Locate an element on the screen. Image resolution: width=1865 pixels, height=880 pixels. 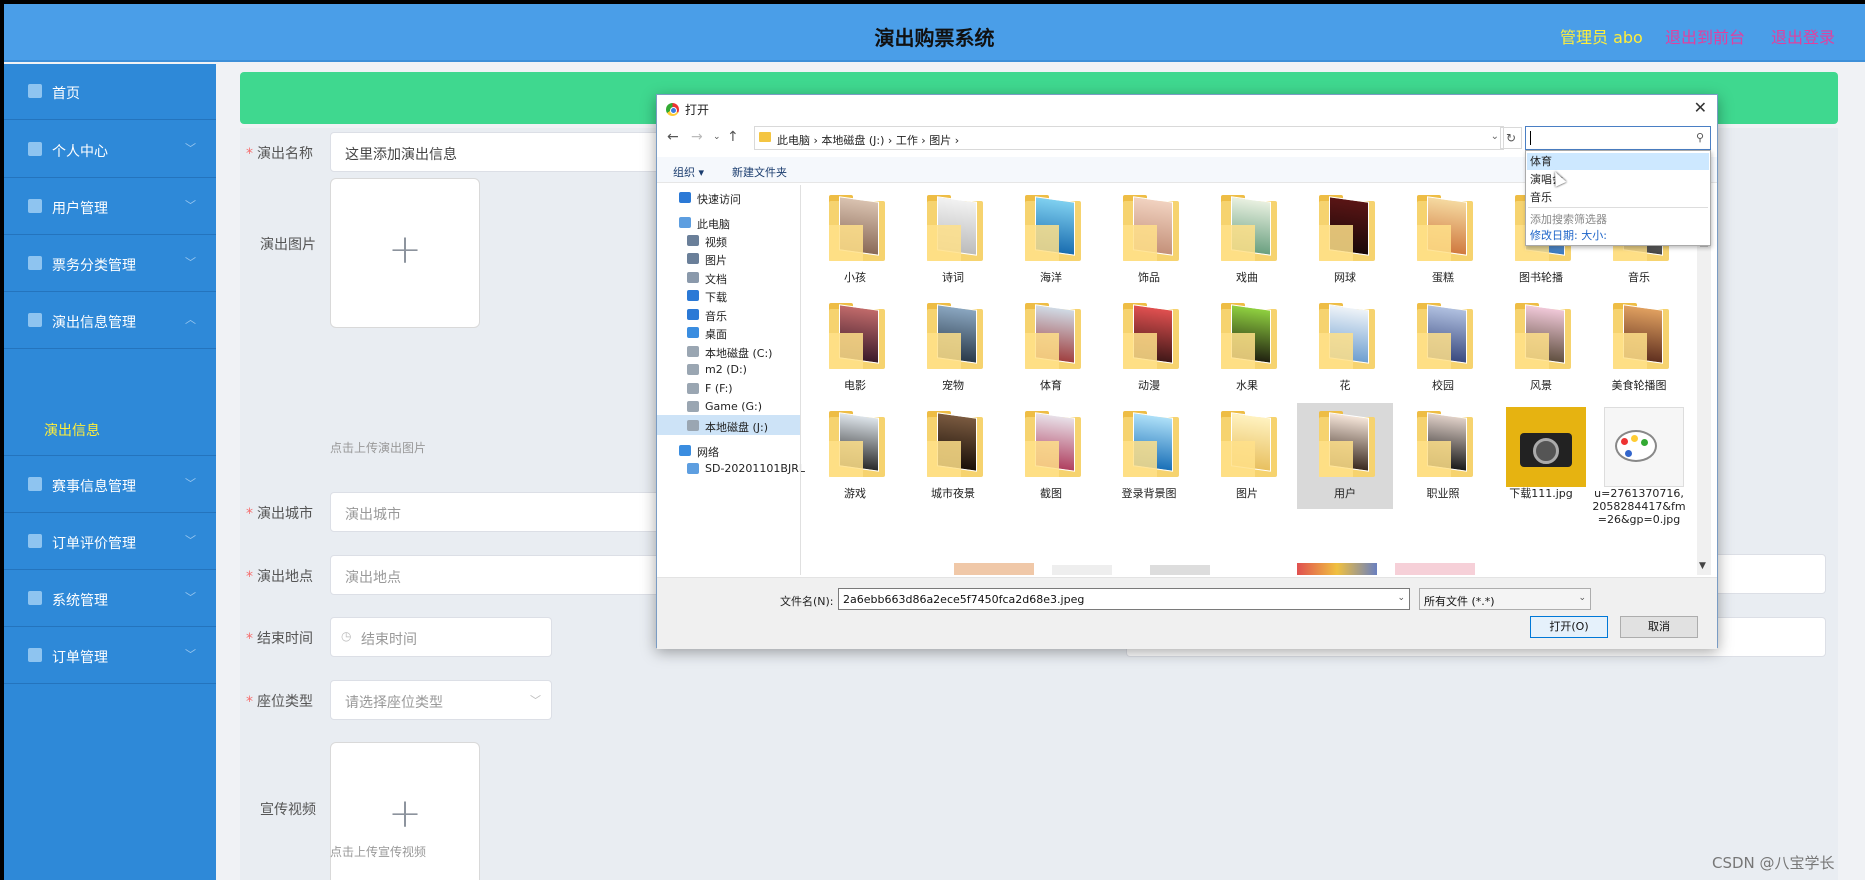
folder-item: 登录背景图 is located at coordinates (1149, 456).